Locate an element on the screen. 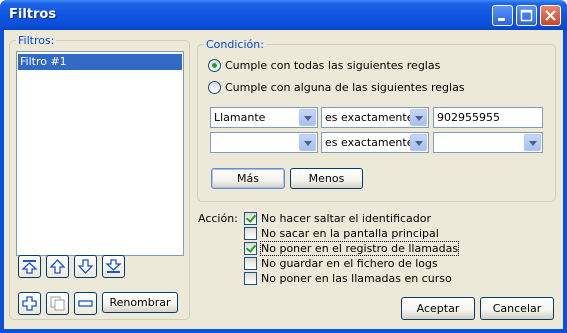 This screenshot has height=333, width=567. action-option: No poner en el registro de llamadas is located at coordinates (352, 248).